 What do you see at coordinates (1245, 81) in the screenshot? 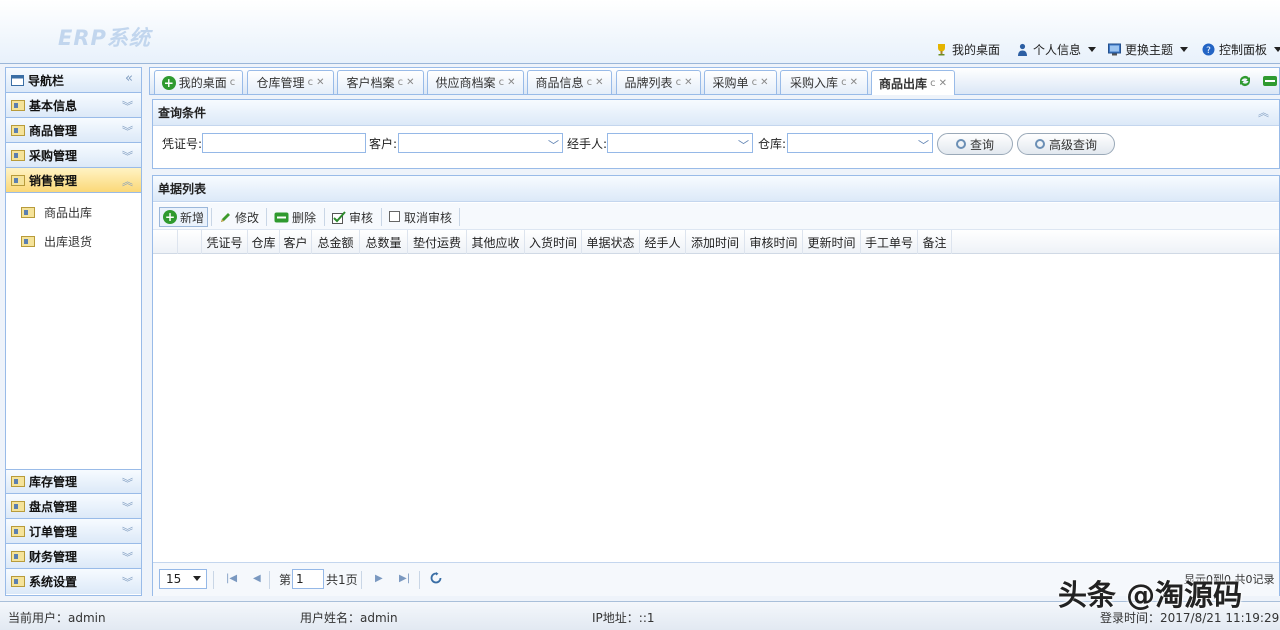
I see `refresh-icon` at bounding box center [1245, 81].